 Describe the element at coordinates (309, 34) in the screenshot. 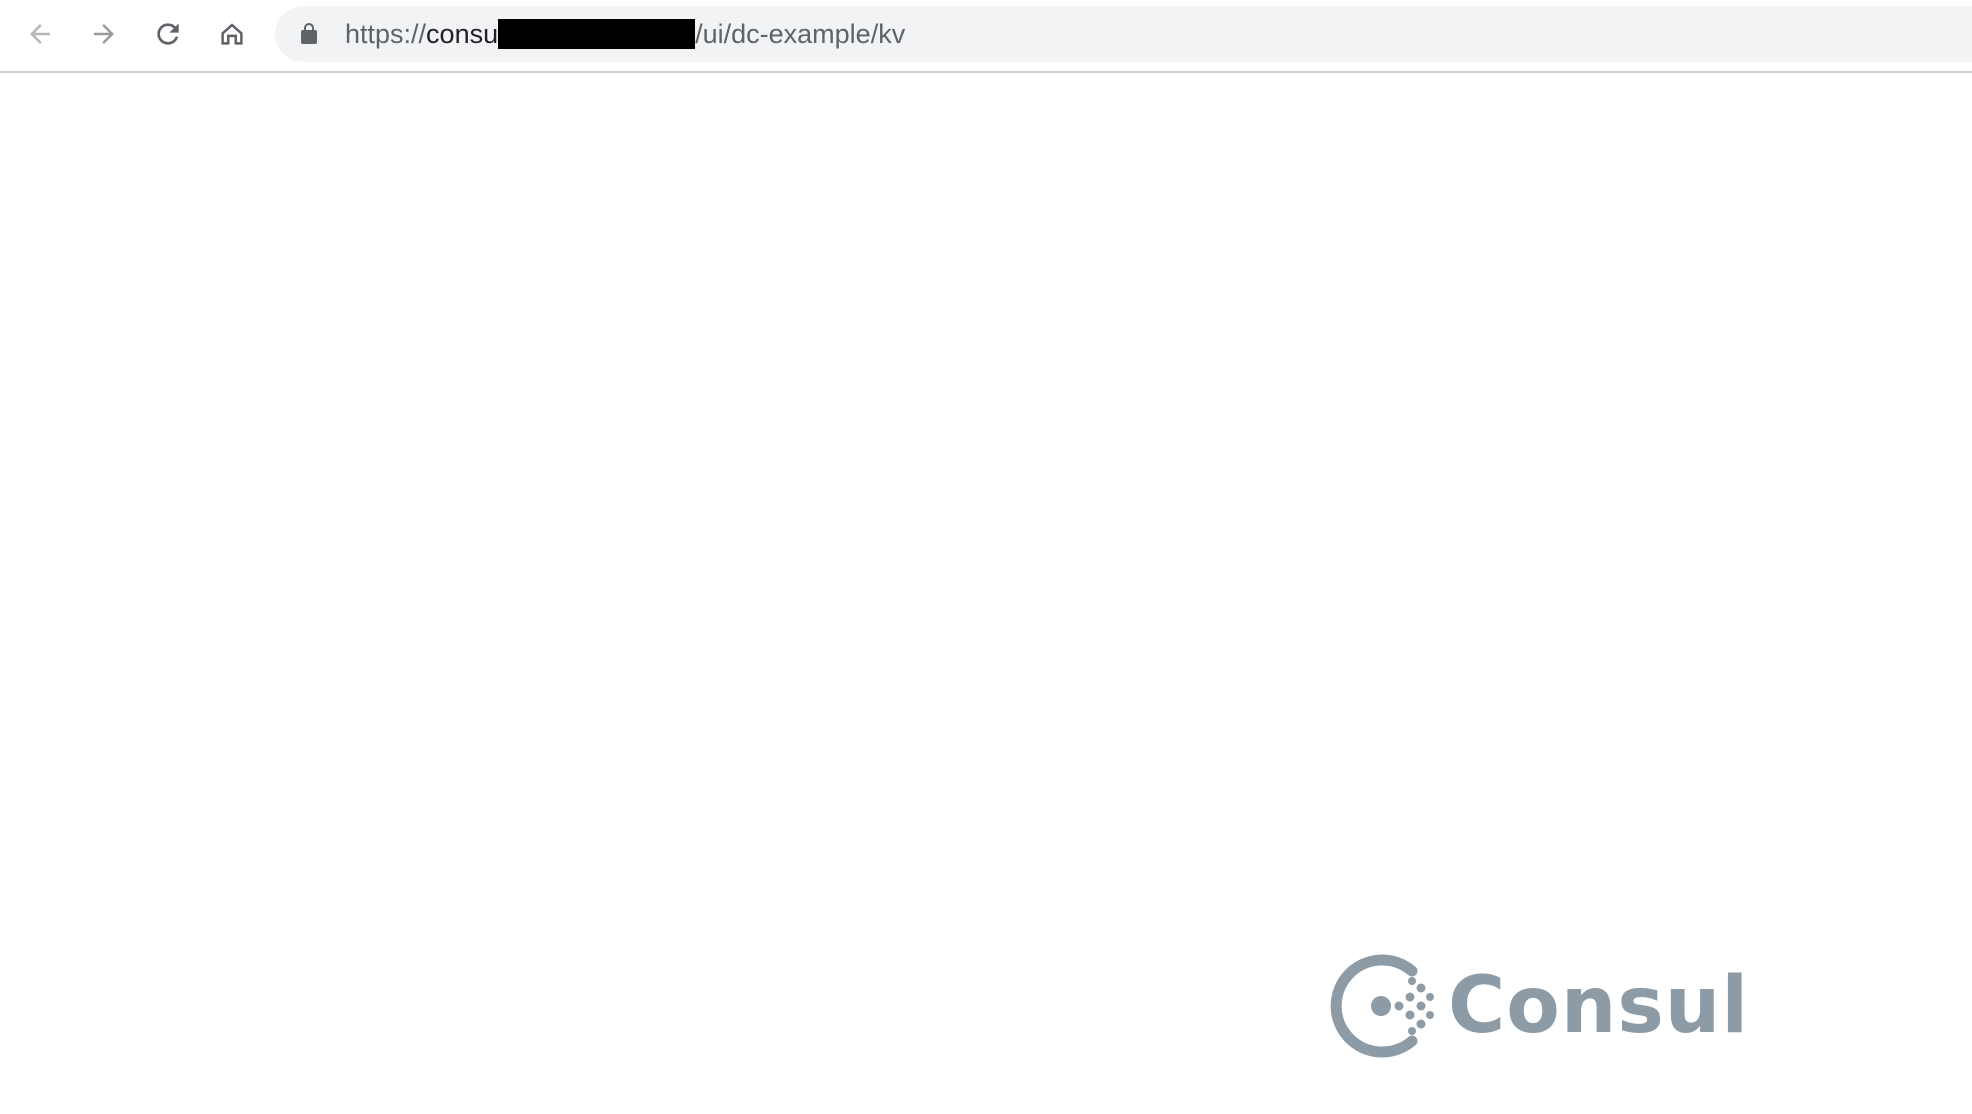

I see `lock-icon` at that location.